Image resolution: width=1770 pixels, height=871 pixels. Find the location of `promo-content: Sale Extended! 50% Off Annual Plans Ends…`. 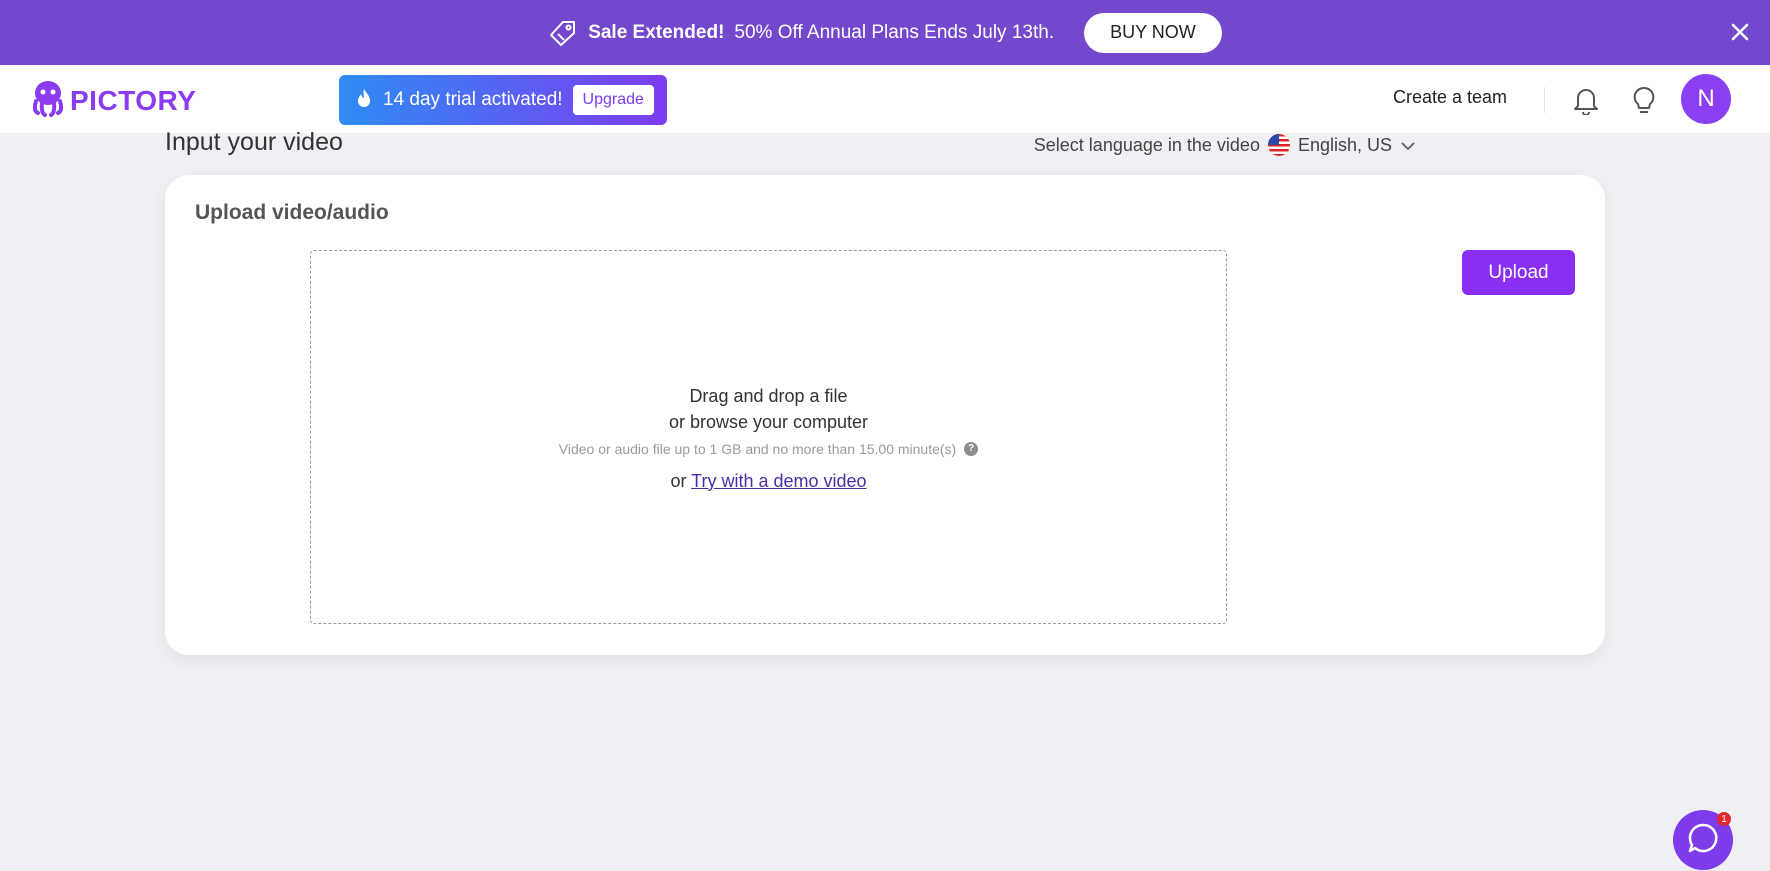

promo-content: Sale Extended! 50% Off Annual Plans Ends… is located at coordinates (885, 32).